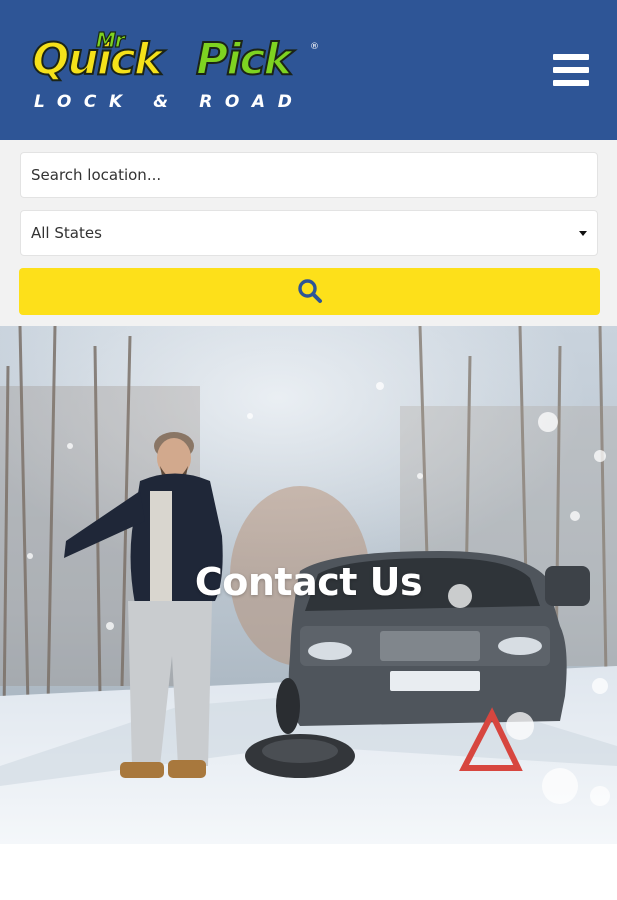 The image size is (617, 900). Describe the element at coordinates (314, 47) in the screenshot. I see `logo-registered-mark: ®` at that location.